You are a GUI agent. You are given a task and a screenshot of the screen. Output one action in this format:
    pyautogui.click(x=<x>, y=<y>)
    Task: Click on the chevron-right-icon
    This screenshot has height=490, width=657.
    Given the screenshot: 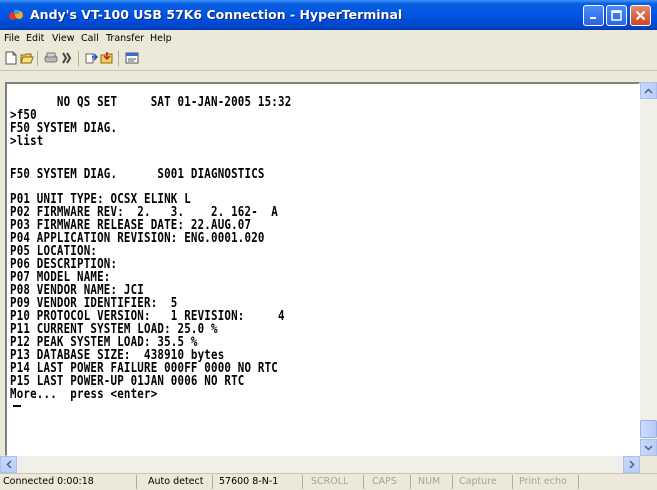 What is the action you would take?
    pyautogui.click(x=631, y=464)
    